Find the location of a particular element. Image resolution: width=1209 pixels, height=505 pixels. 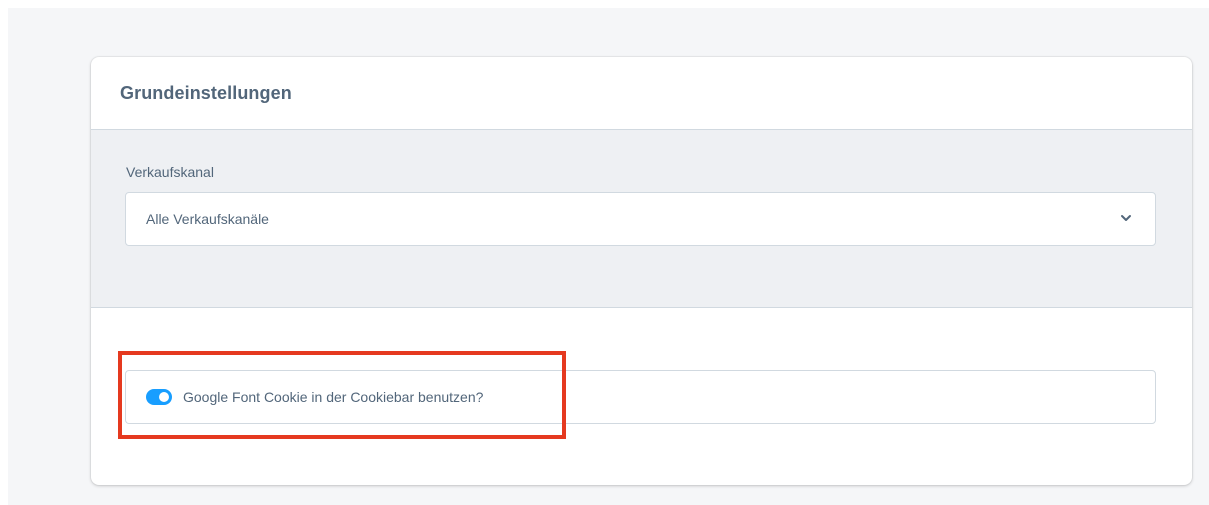

card-title: Grundeinstellungen is located at coordinates (206, 92).